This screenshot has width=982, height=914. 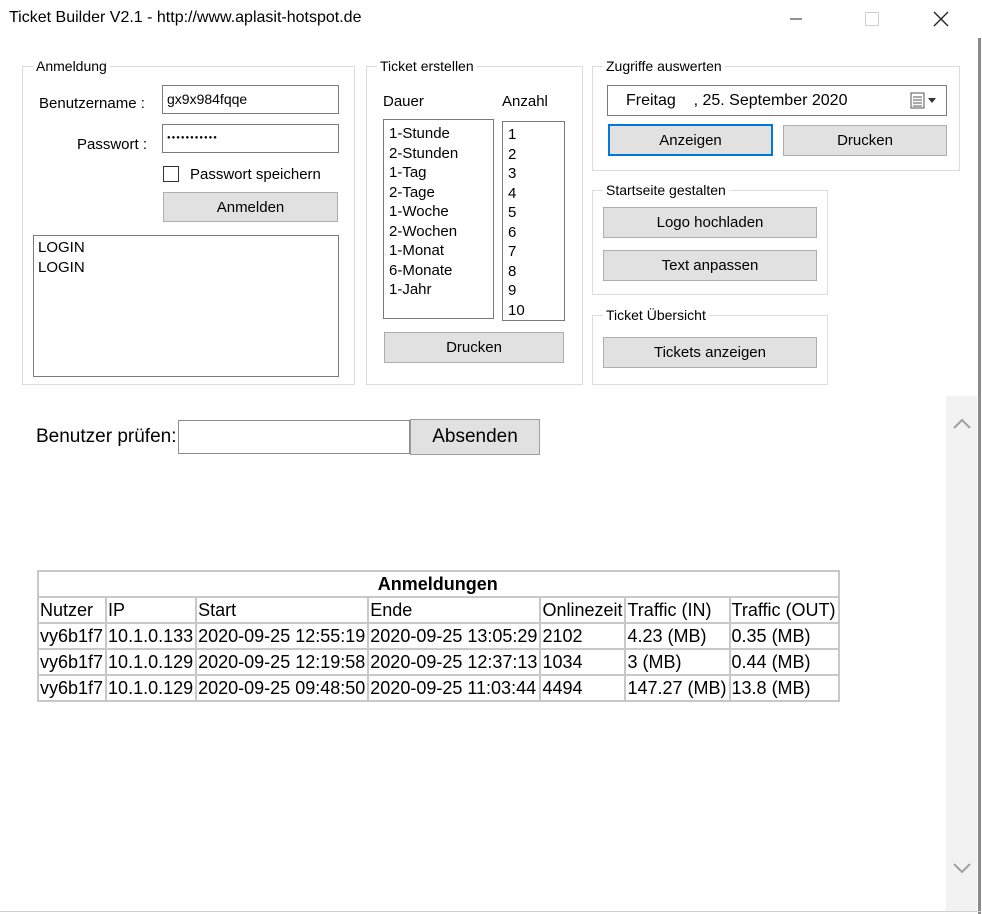 I want to click on window-frame-right, so click(x=979, y=476).